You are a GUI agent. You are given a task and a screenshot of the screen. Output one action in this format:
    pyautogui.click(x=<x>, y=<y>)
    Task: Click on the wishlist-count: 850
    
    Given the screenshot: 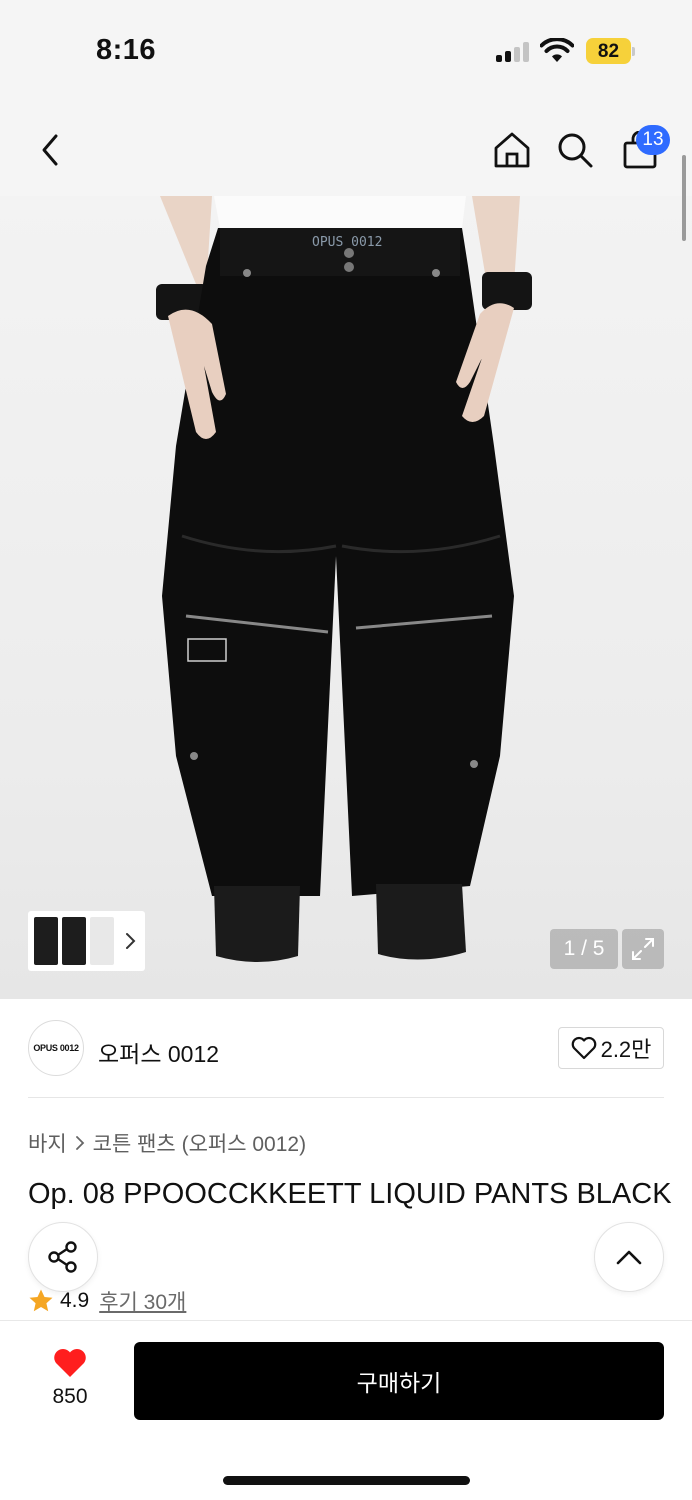 What is the action you would take?
    pyautogui.click(x=70, y=1396)
    